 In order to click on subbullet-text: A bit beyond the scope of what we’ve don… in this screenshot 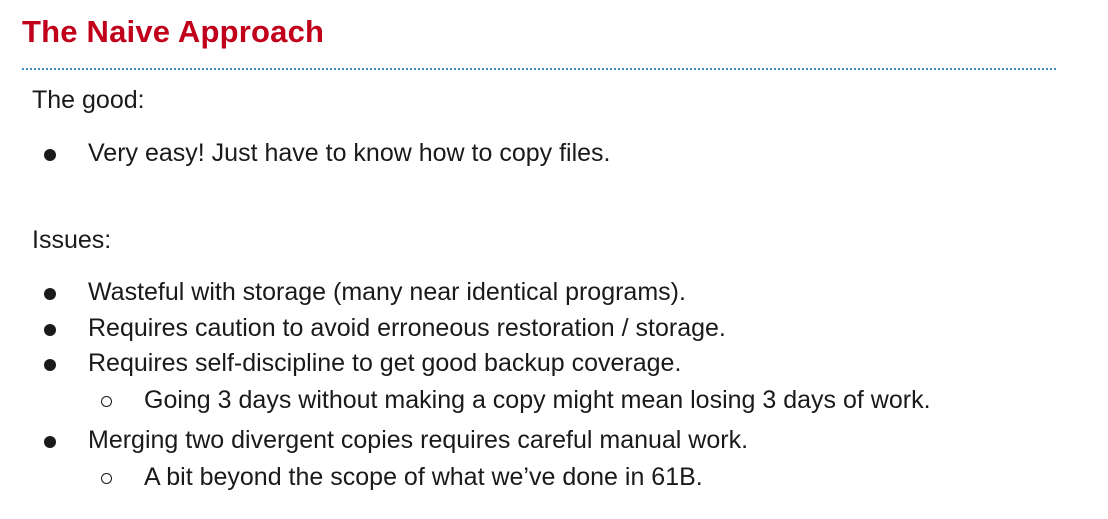, I will do `click(423, 477)`.